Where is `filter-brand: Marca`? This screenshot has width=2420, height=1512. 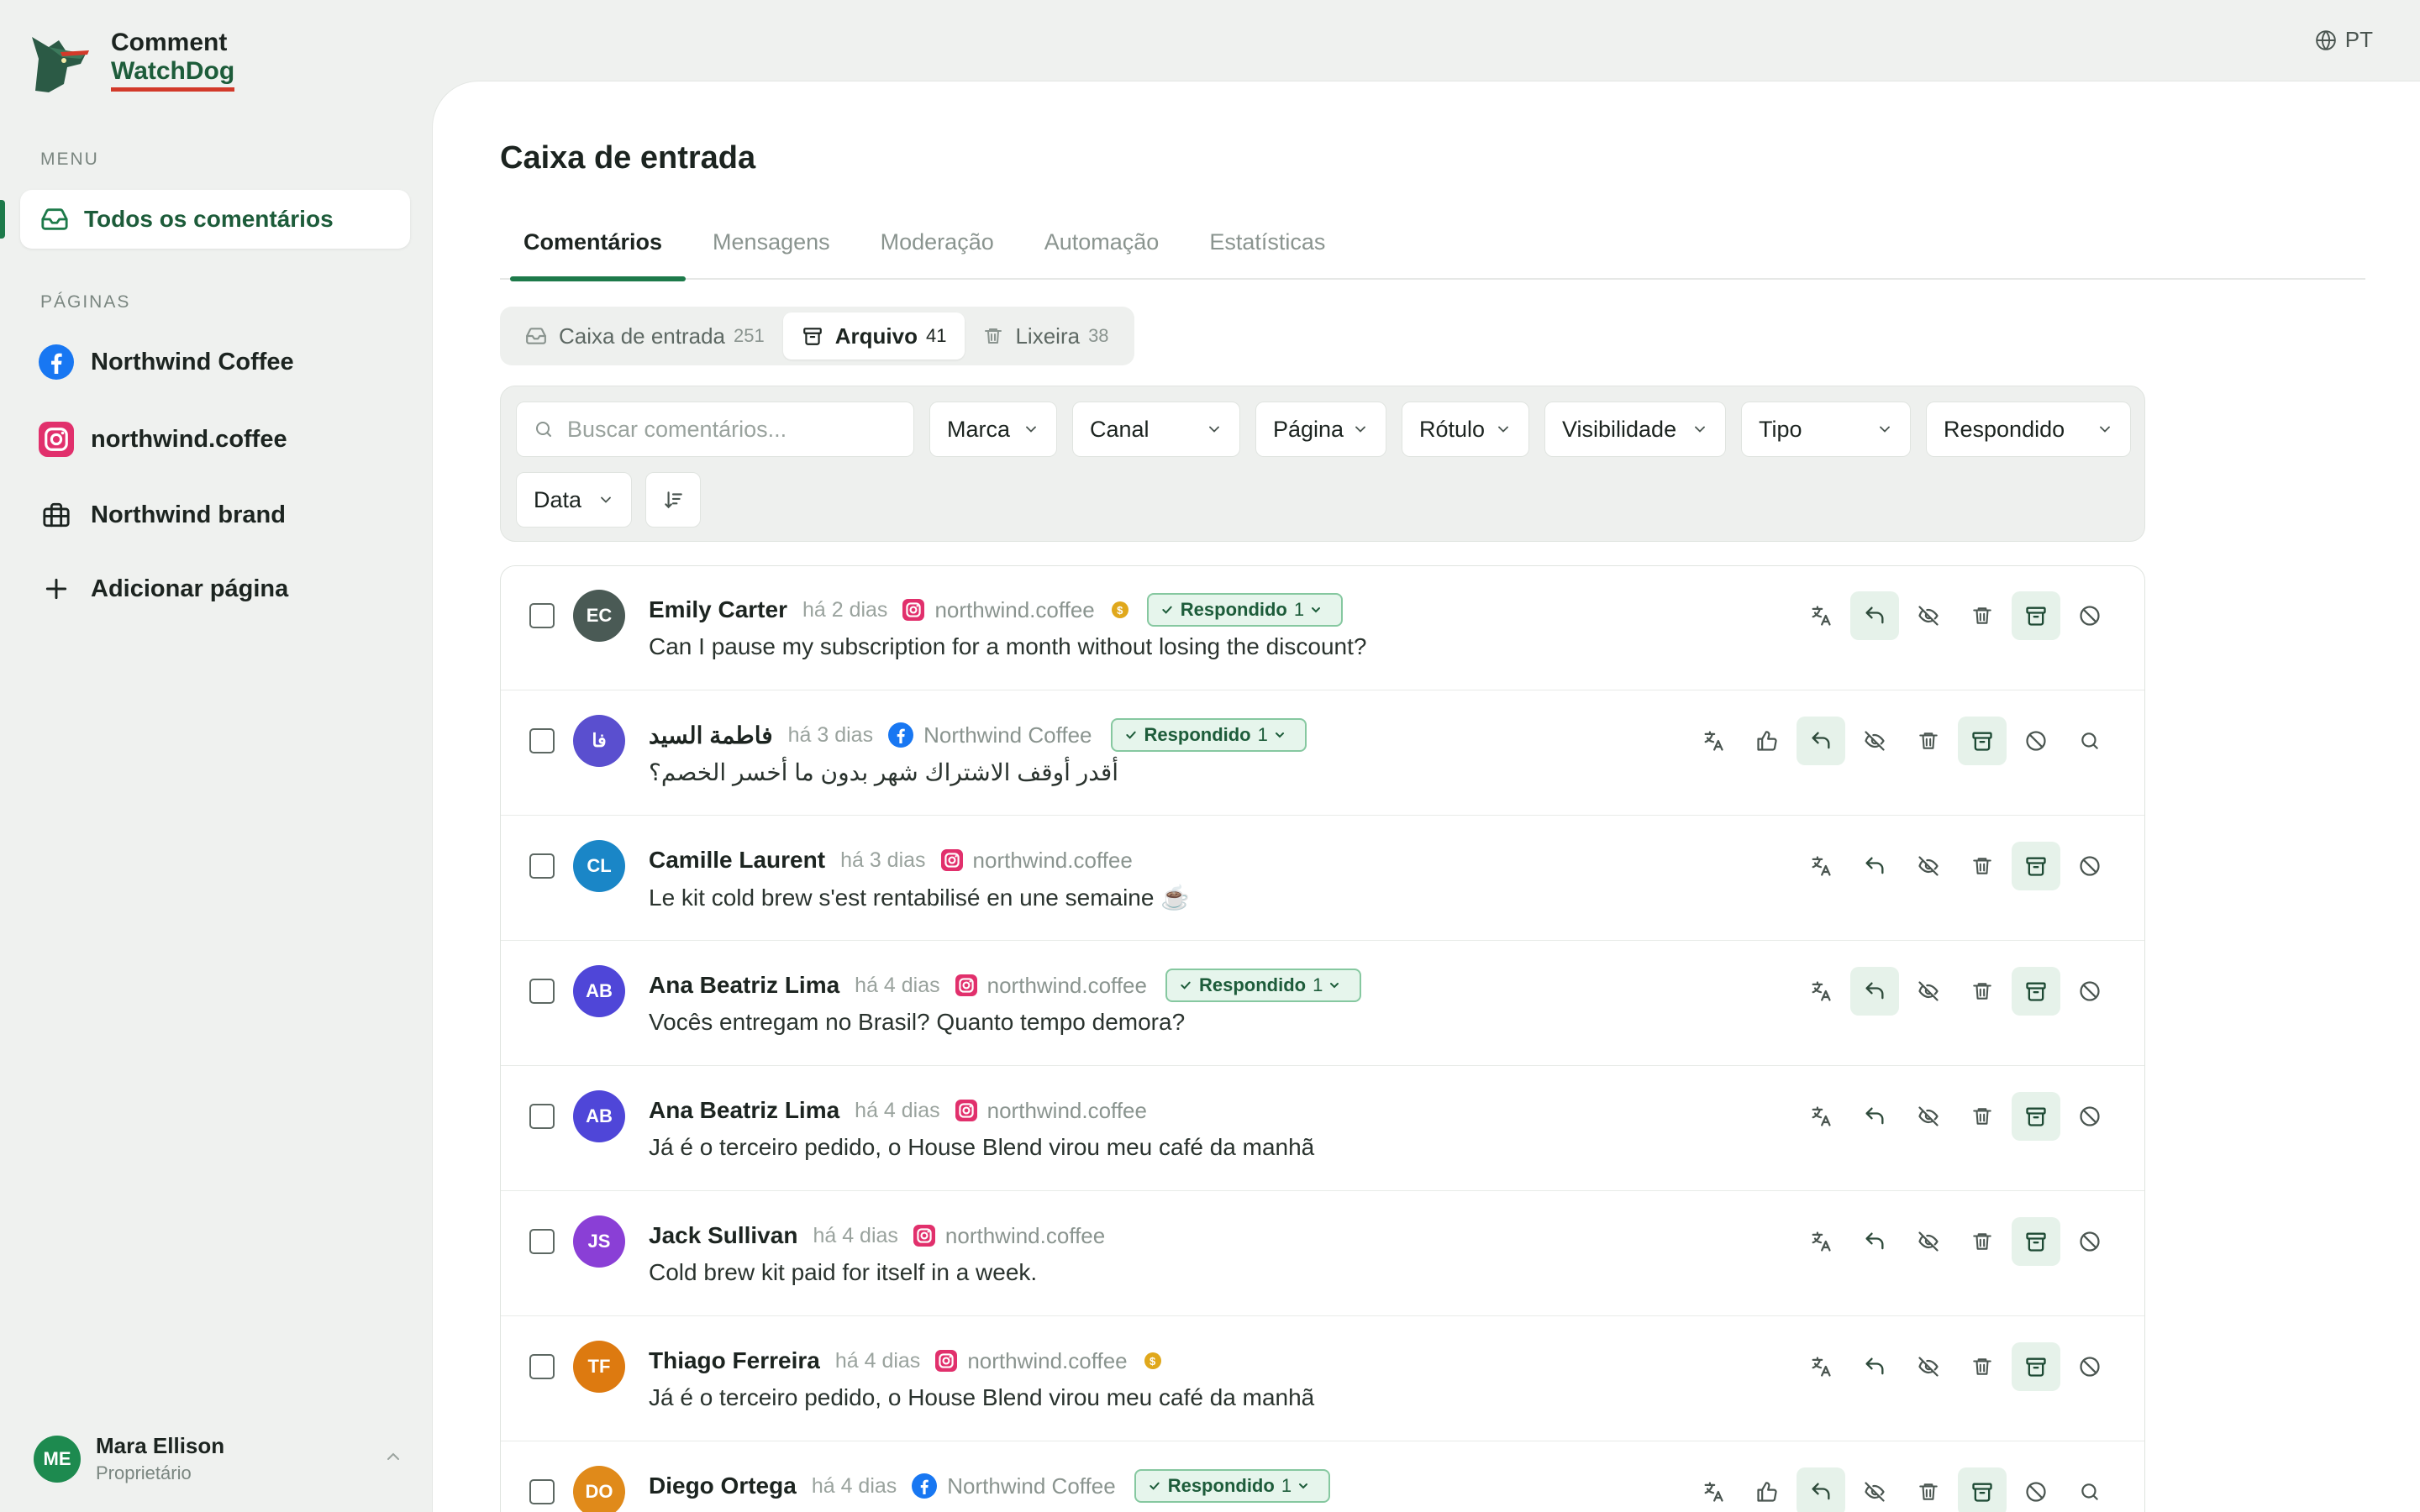 filter-brand: Marca is located at coordinates (993, 429).